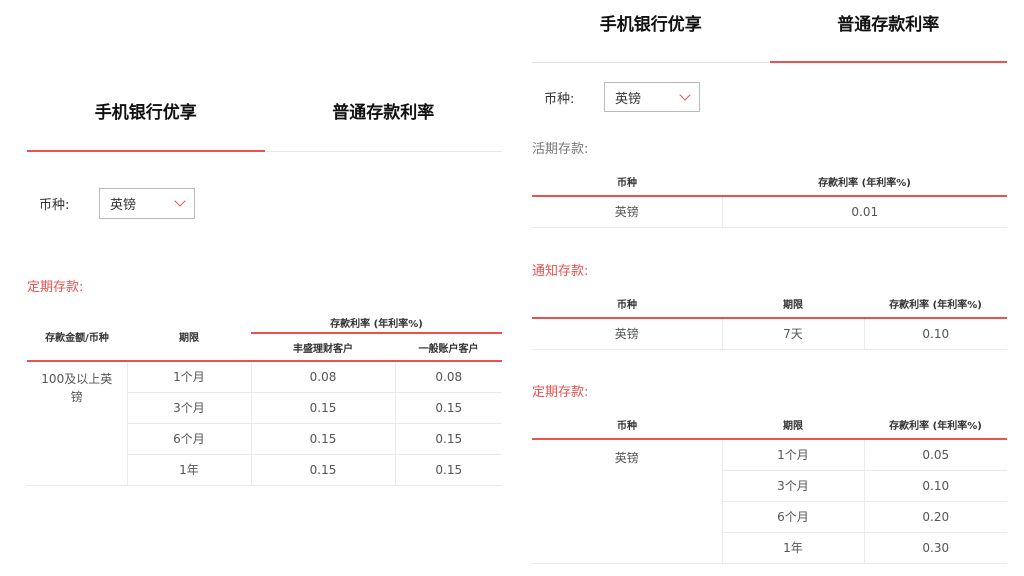 The width and height of the screenshot is (1024, 576). Describe the element at coordinates (560, 271) in the screenshot. I see `notice-deposit-title: 通知存款:` at that location.